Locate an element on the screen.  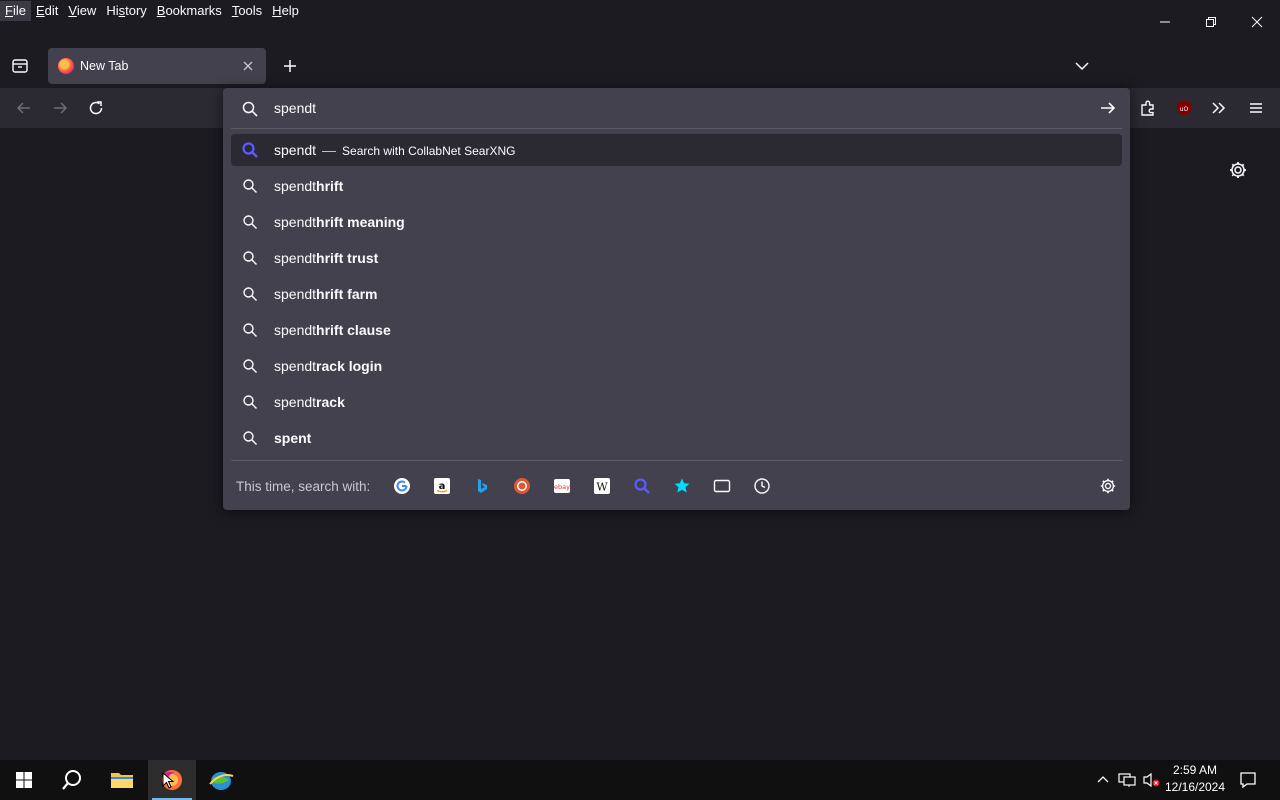
suggestion-row: spendthrift farm is located at coordinates (676, 294).